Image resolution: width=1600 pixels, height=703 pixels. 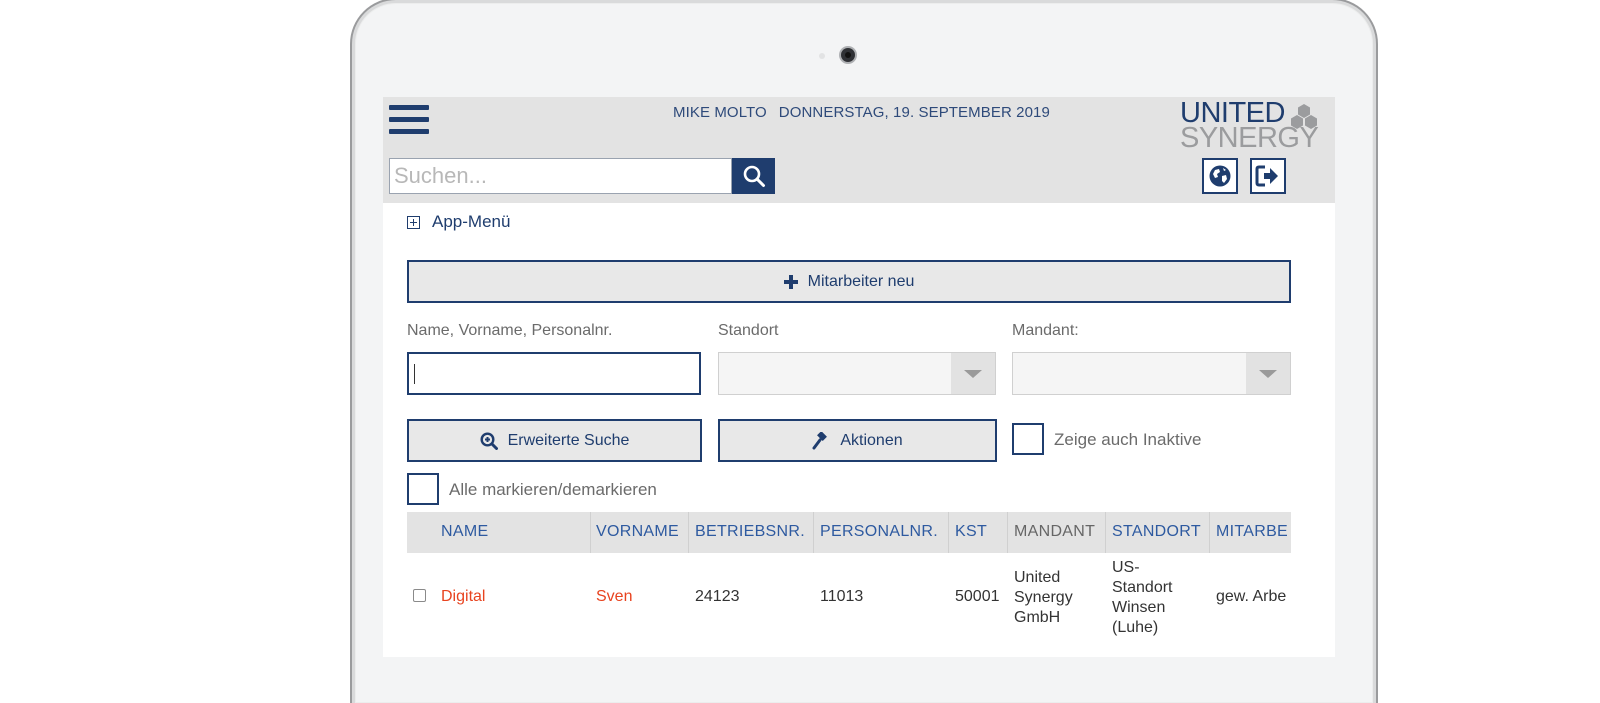 I want to click on cell-personalnr: 11013, so click(x=842, y=596).